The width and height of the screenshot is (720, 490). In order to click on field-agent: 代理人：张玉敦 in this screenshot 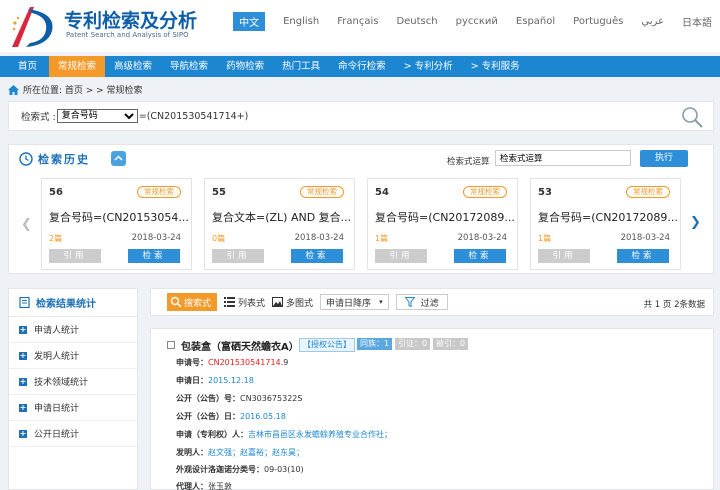, I will do `click(204, 485)`.